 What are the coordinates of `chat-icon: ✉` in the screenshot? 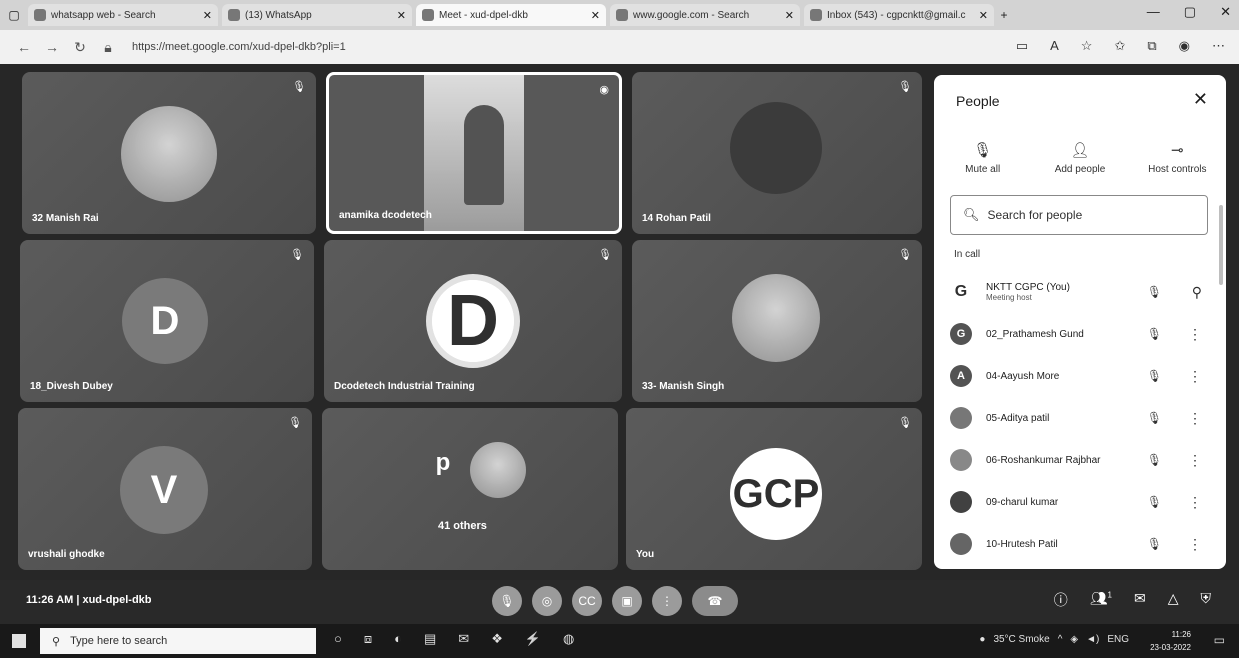 It's located at (1140, 600).